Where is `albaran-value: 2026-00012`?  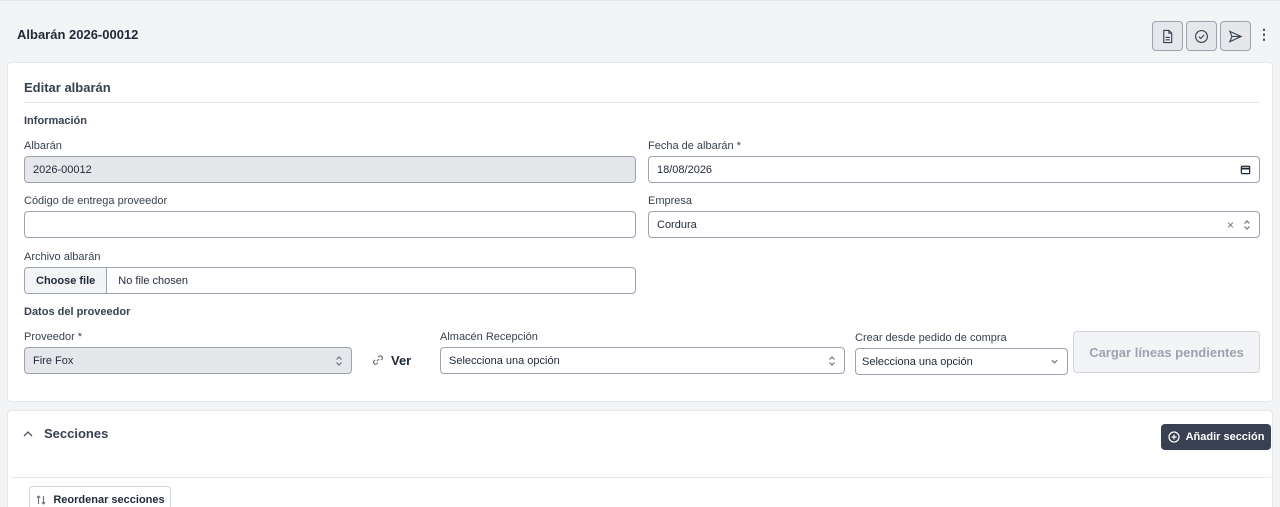
albaran-value: 2026-00012 is located at coordinates (62, 169).